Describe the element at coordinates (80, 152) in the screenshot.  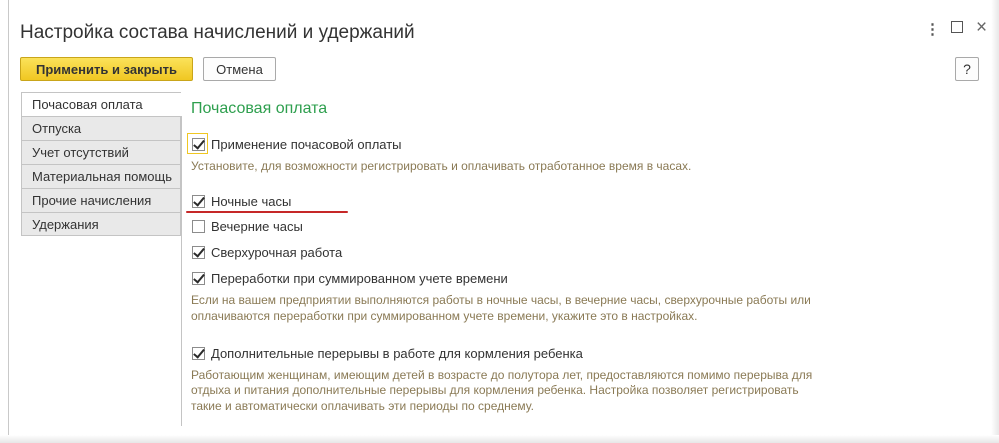
I see `tab-label: Учет отсутствий` at that location.